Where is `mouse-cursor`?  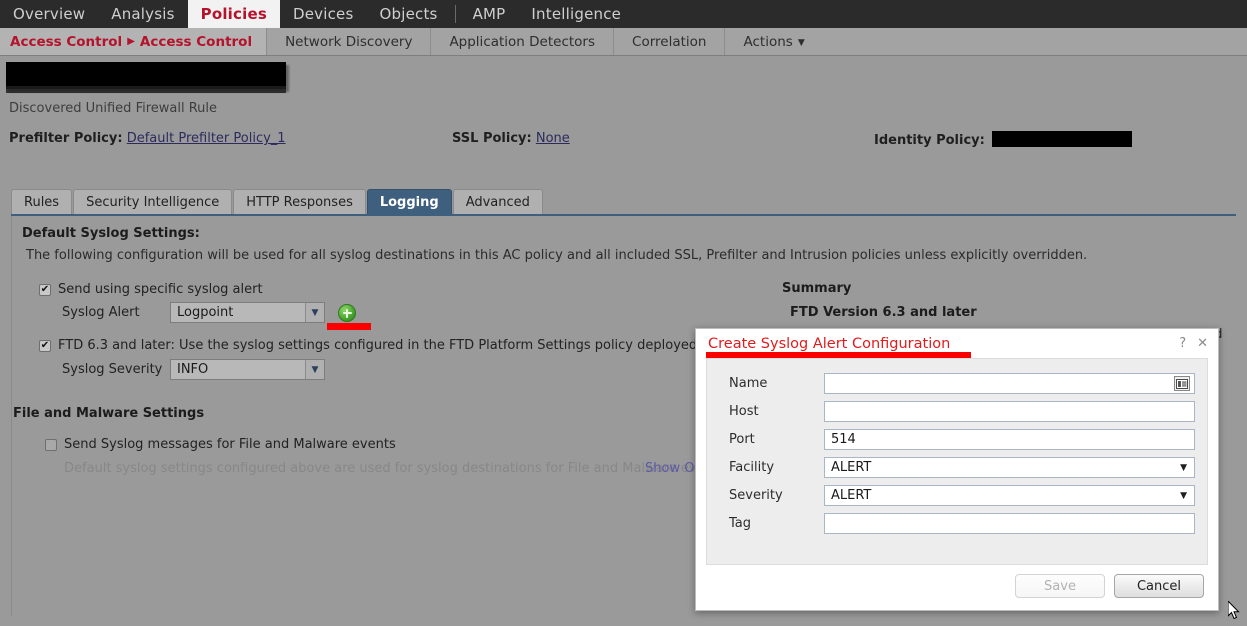 mouse-cursor is located at coordinates (1234, 610).